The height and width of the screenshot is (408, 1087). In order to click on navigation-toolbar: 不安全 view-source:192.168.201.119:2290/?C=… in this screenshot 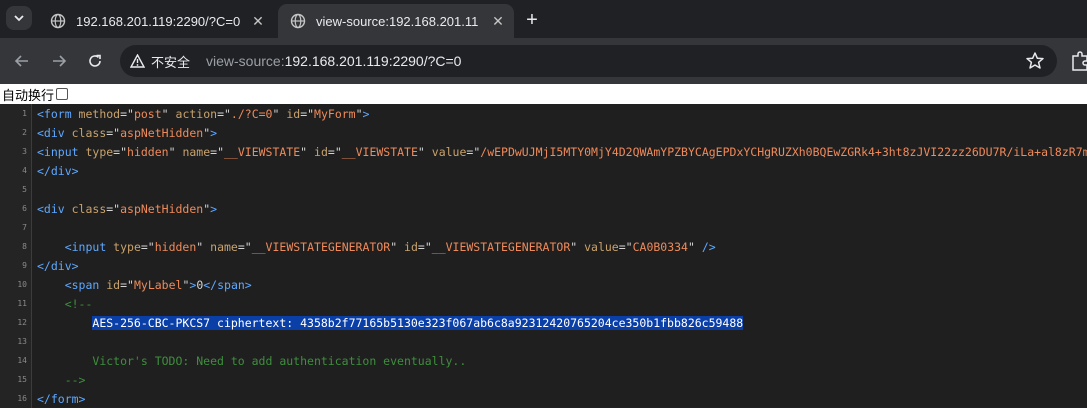, I will do `click(543, 61)`.